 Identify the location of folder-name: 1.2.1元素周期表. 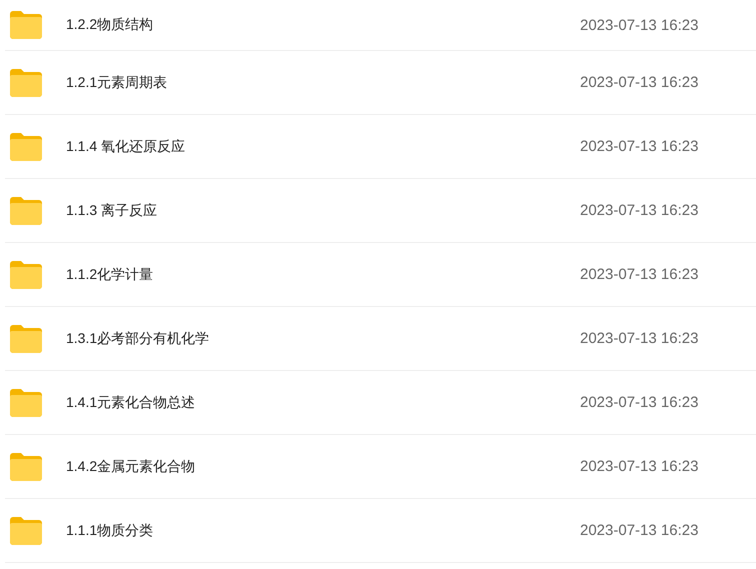
(323, 83).